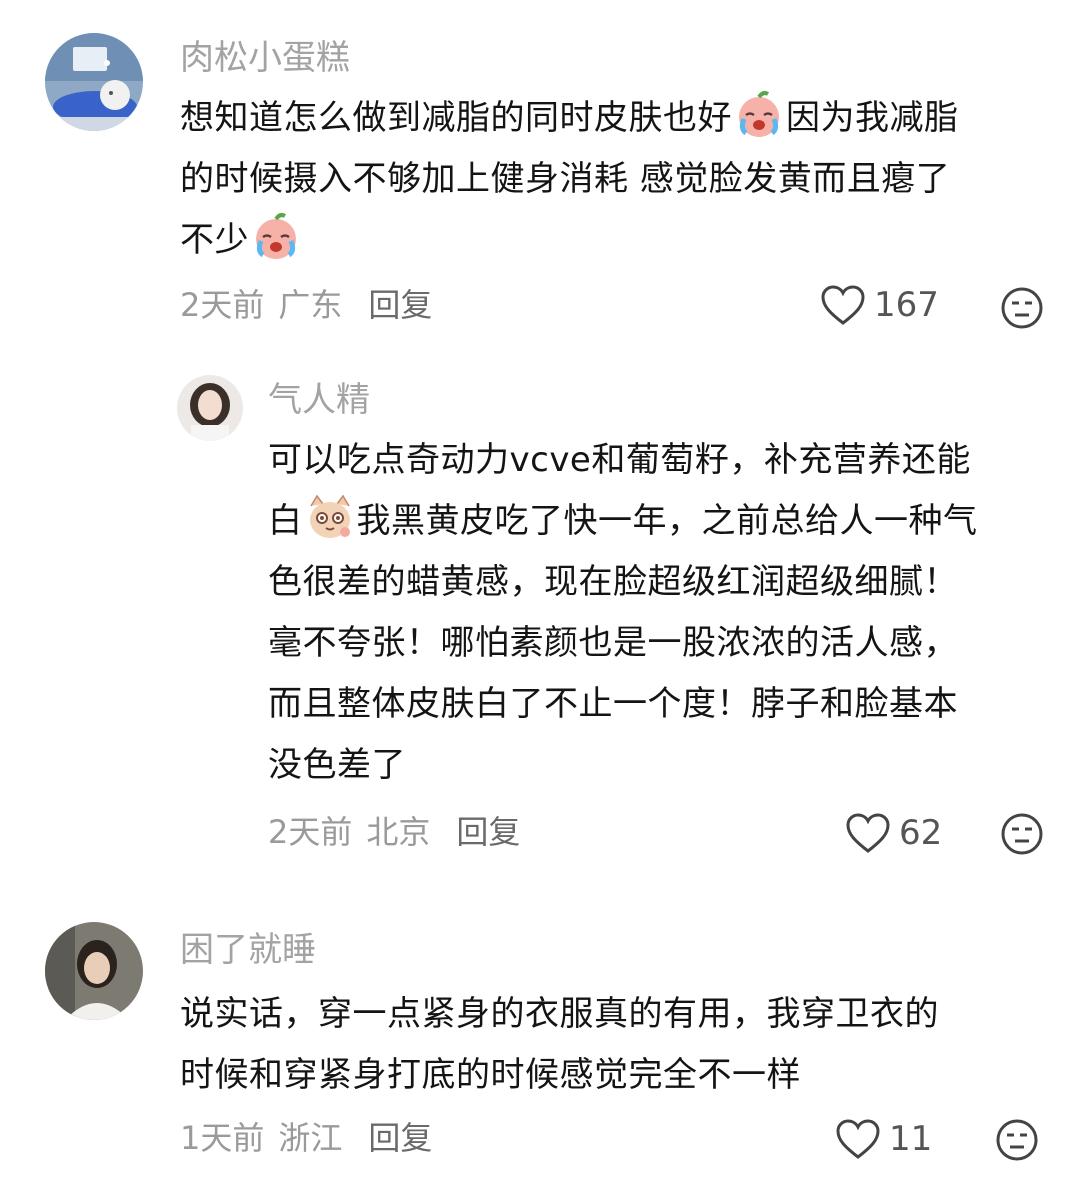 This screenshot has width=1080, height=1190. I want to click on cat-emoji-icon, so click(329, 516).